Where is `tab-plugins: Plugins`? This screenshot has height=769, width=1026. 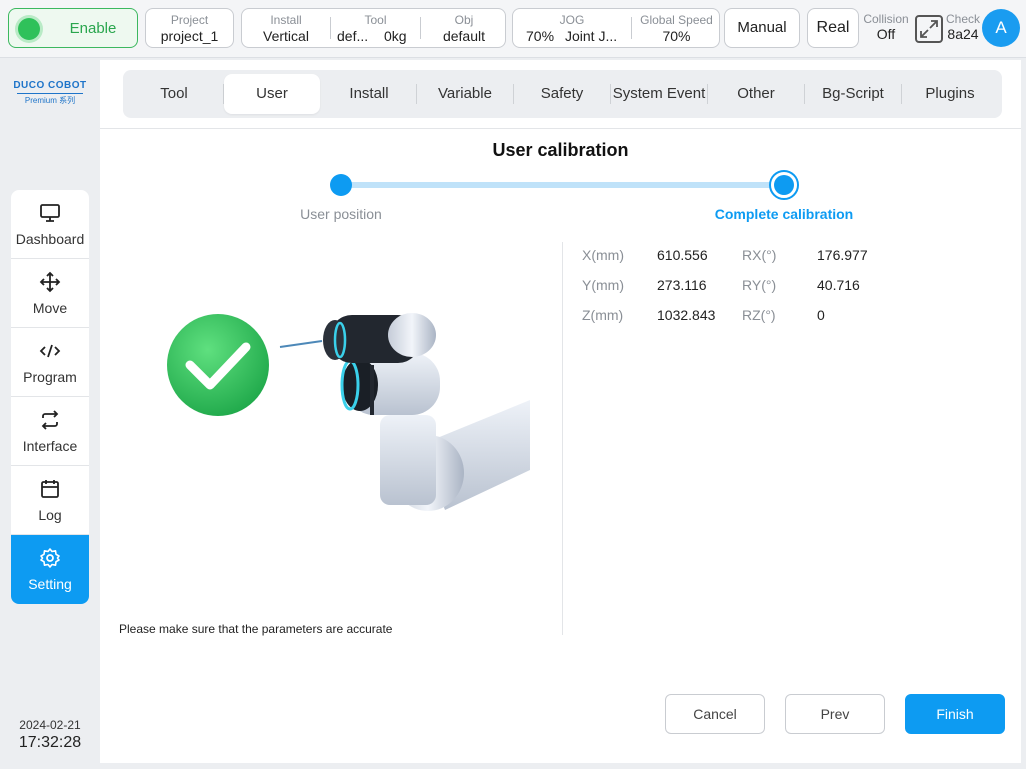 tab-plugins: Plugins is located at coordinates (950, 94).